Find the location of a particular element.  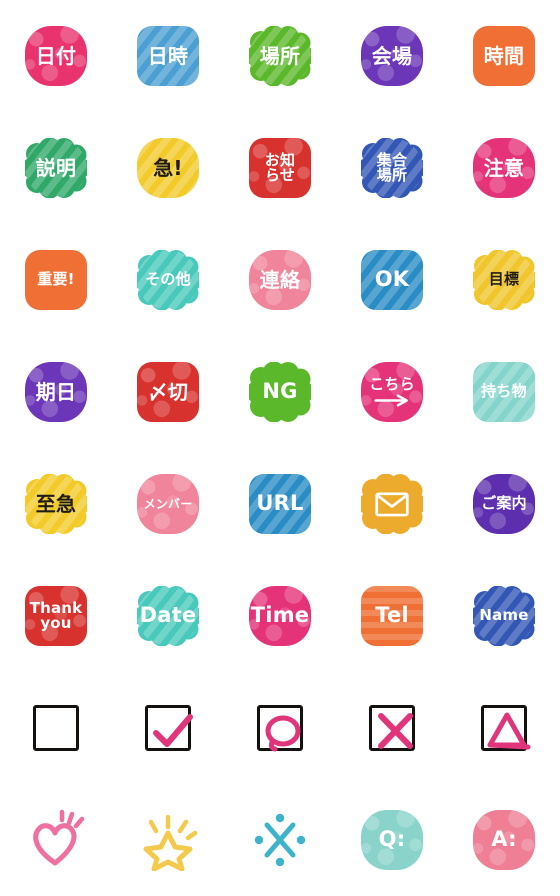

sticker-label: 説明 is located at coordinates (56, 167).